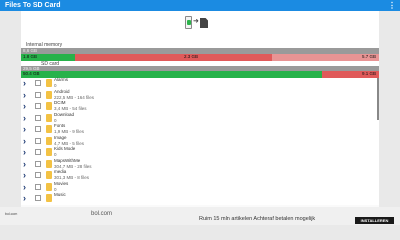  I want to click on ad-logo: bol.com, so click(11, 214).